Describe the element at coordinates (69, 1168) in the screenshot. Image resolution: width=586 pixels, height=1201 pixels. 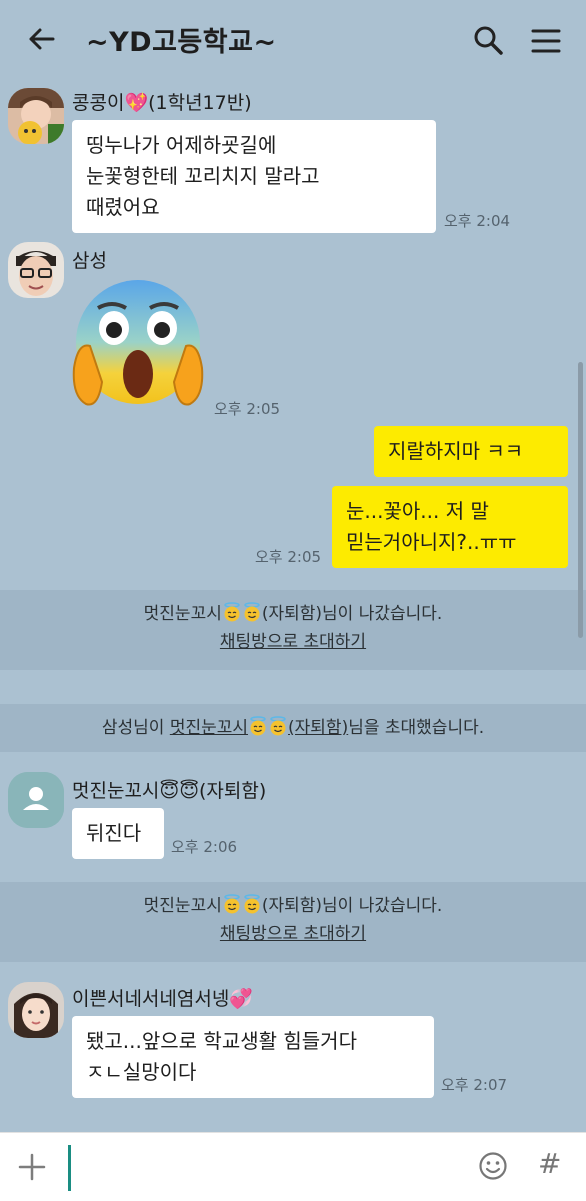
I see `message-input` at that location.